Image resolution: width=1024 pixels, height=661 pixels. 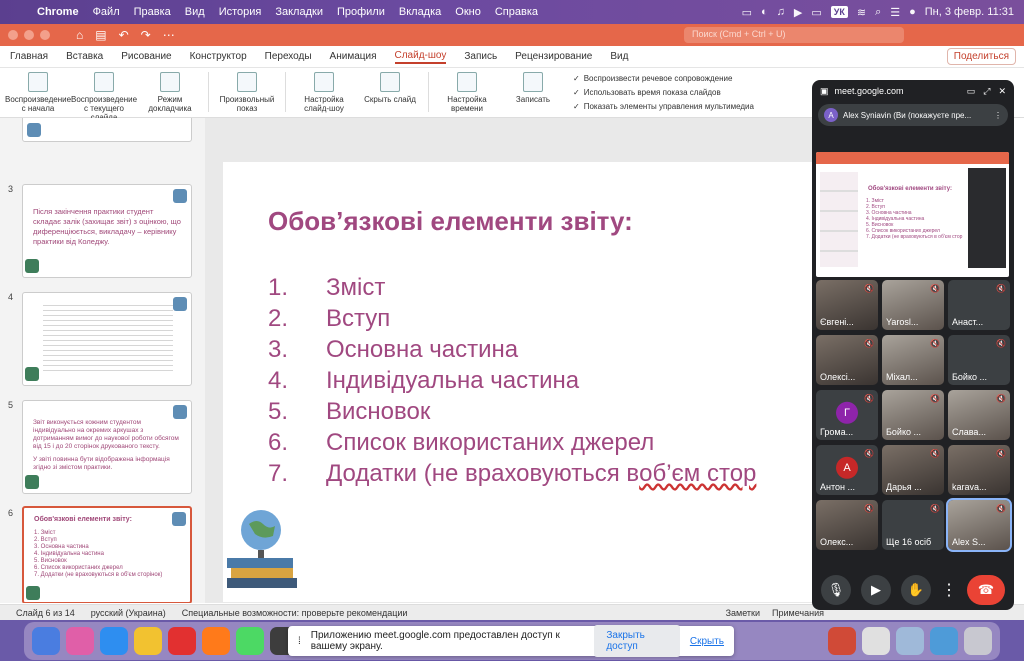 I want to click on redo-icon: ↷, so click(x=146, y=35).